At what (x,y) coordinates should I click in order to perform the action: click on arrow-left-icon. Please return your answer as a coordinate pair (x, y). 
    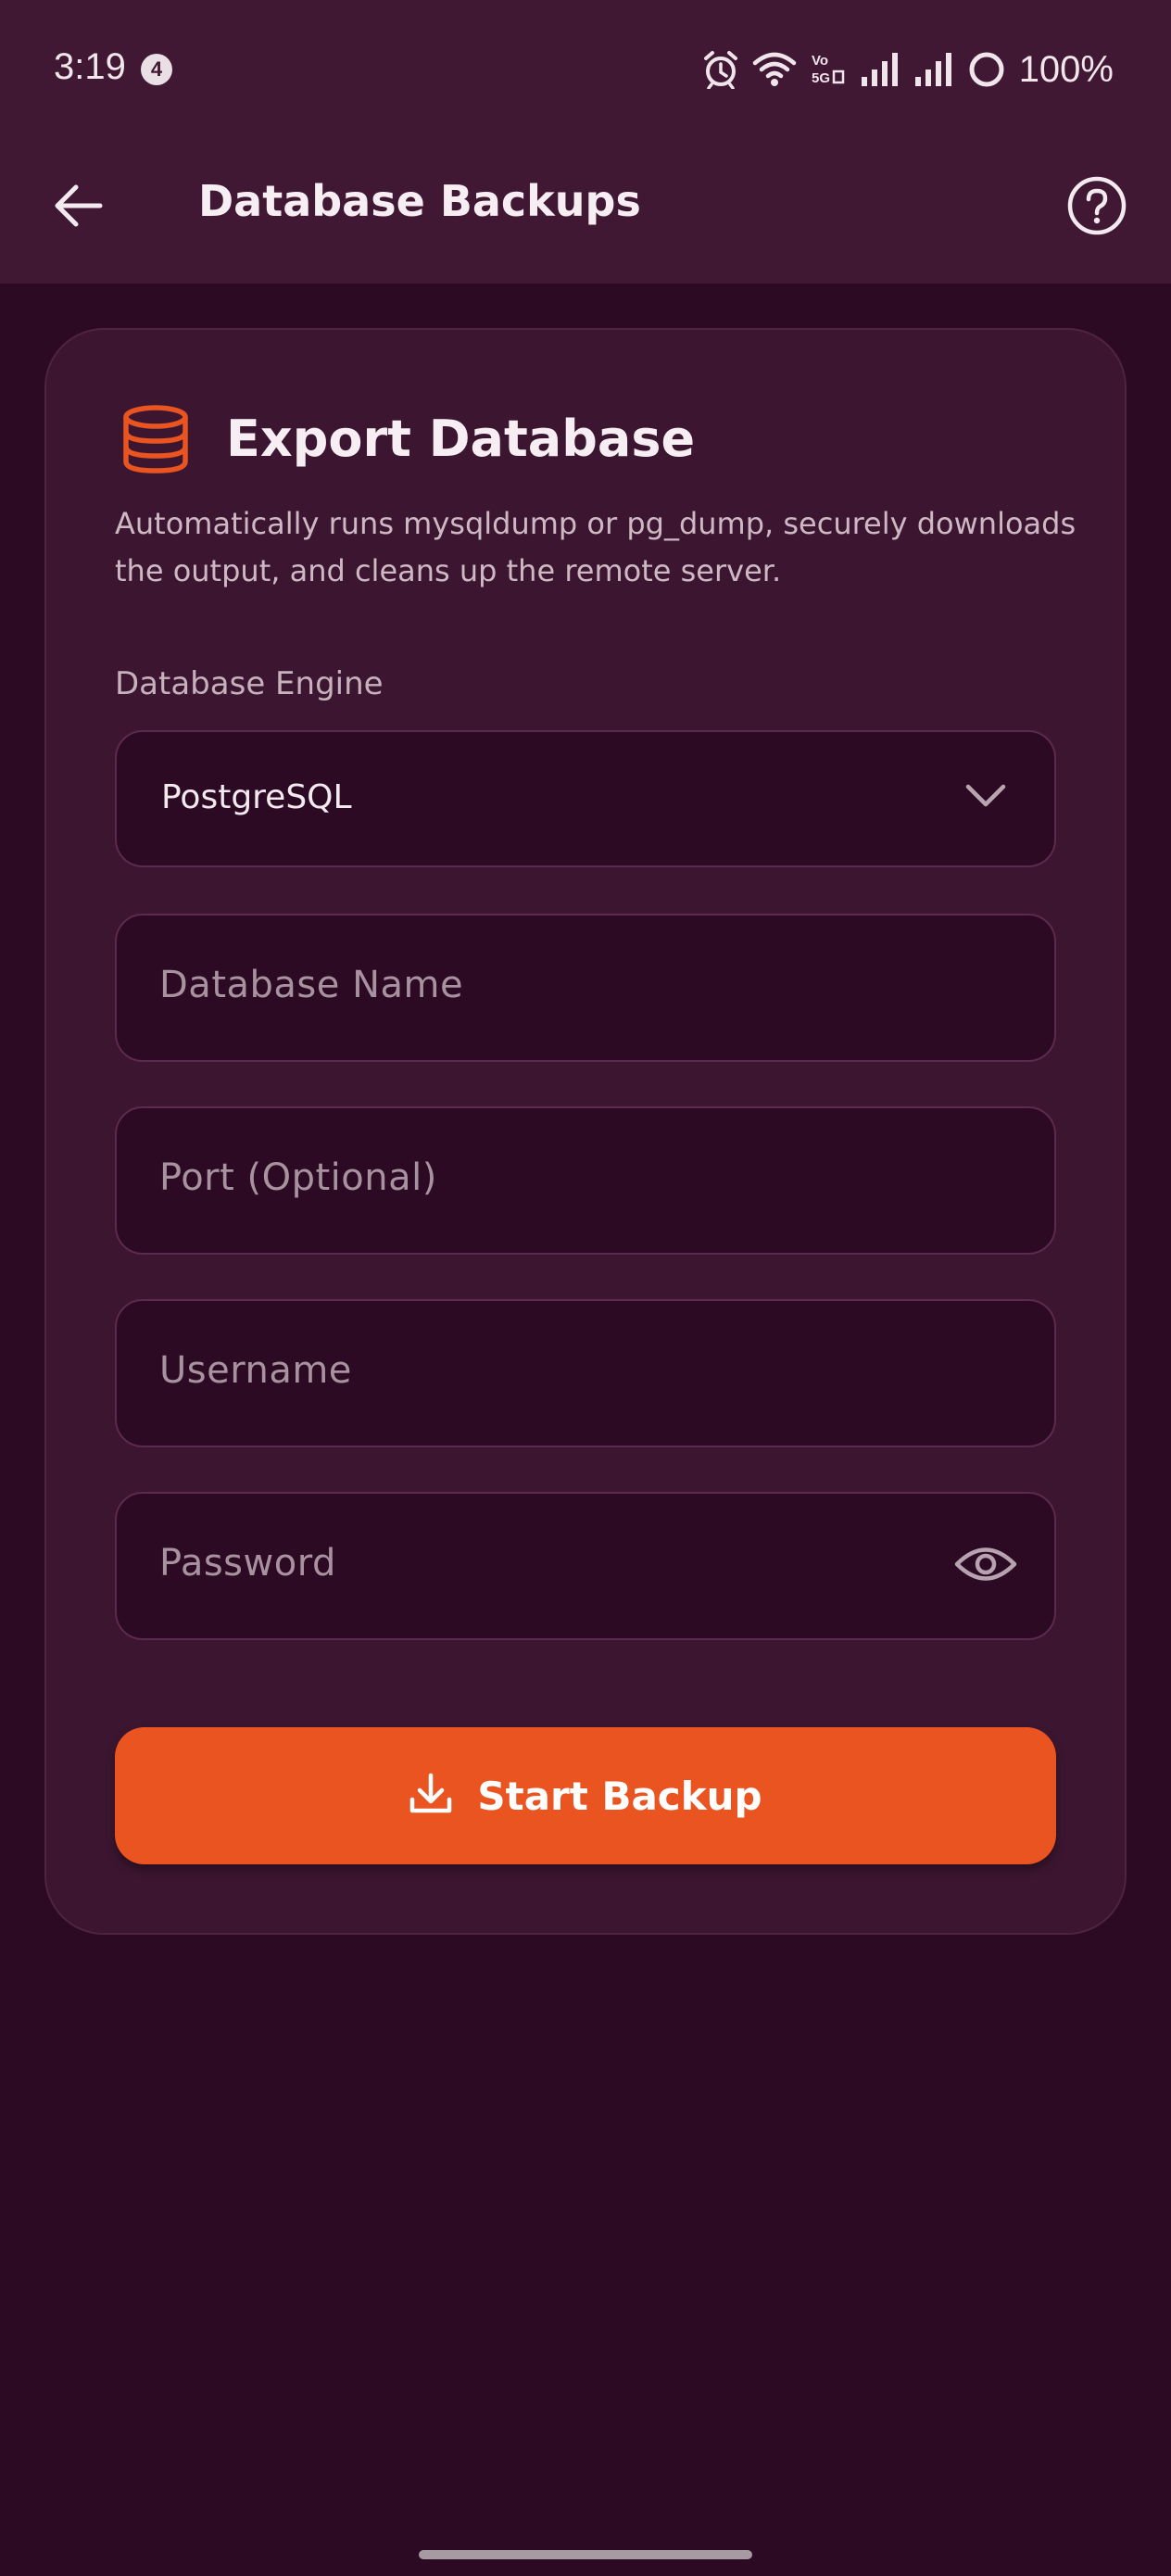
    Looking at the image, I should click on (78, 208).